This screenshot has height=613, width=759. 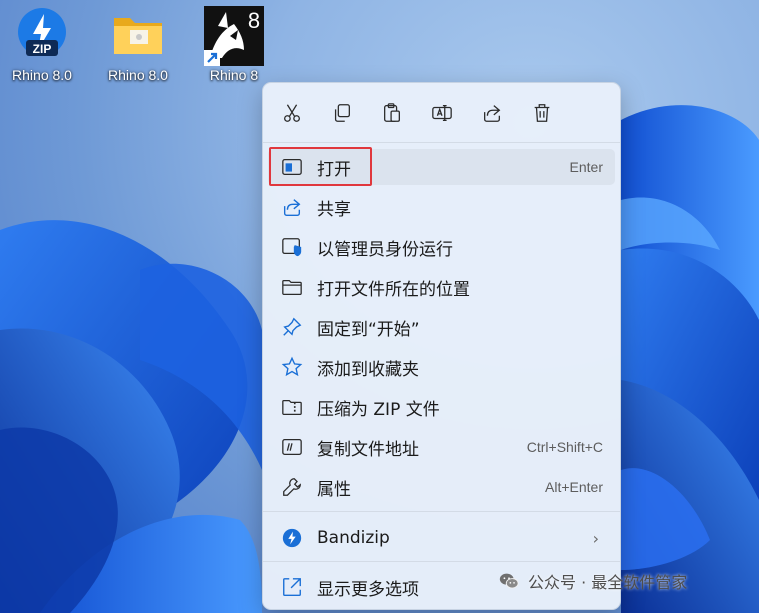 I want to click on desktop-icon-rhino-folder: Rhino 8.0, so click(x=138, y=44).